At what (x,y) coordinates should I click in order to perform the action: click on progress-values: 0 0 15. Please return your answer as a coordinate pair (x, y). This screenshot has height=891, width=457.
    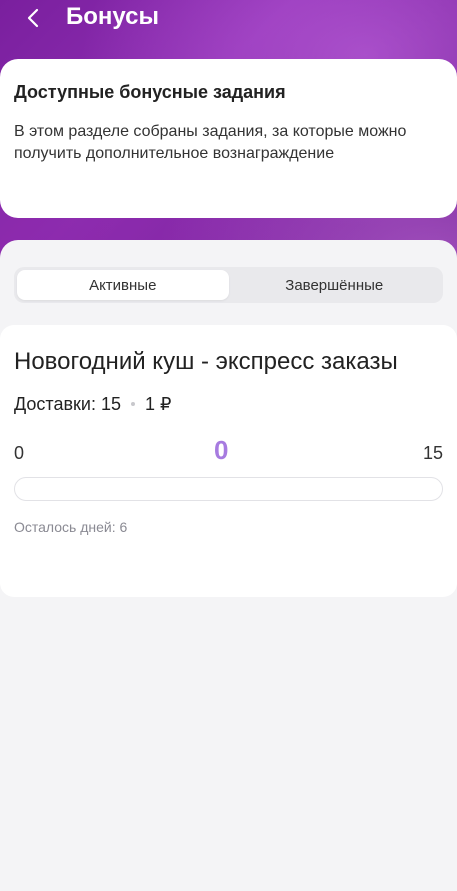
    Looking at the image, I should click on (228, 450).